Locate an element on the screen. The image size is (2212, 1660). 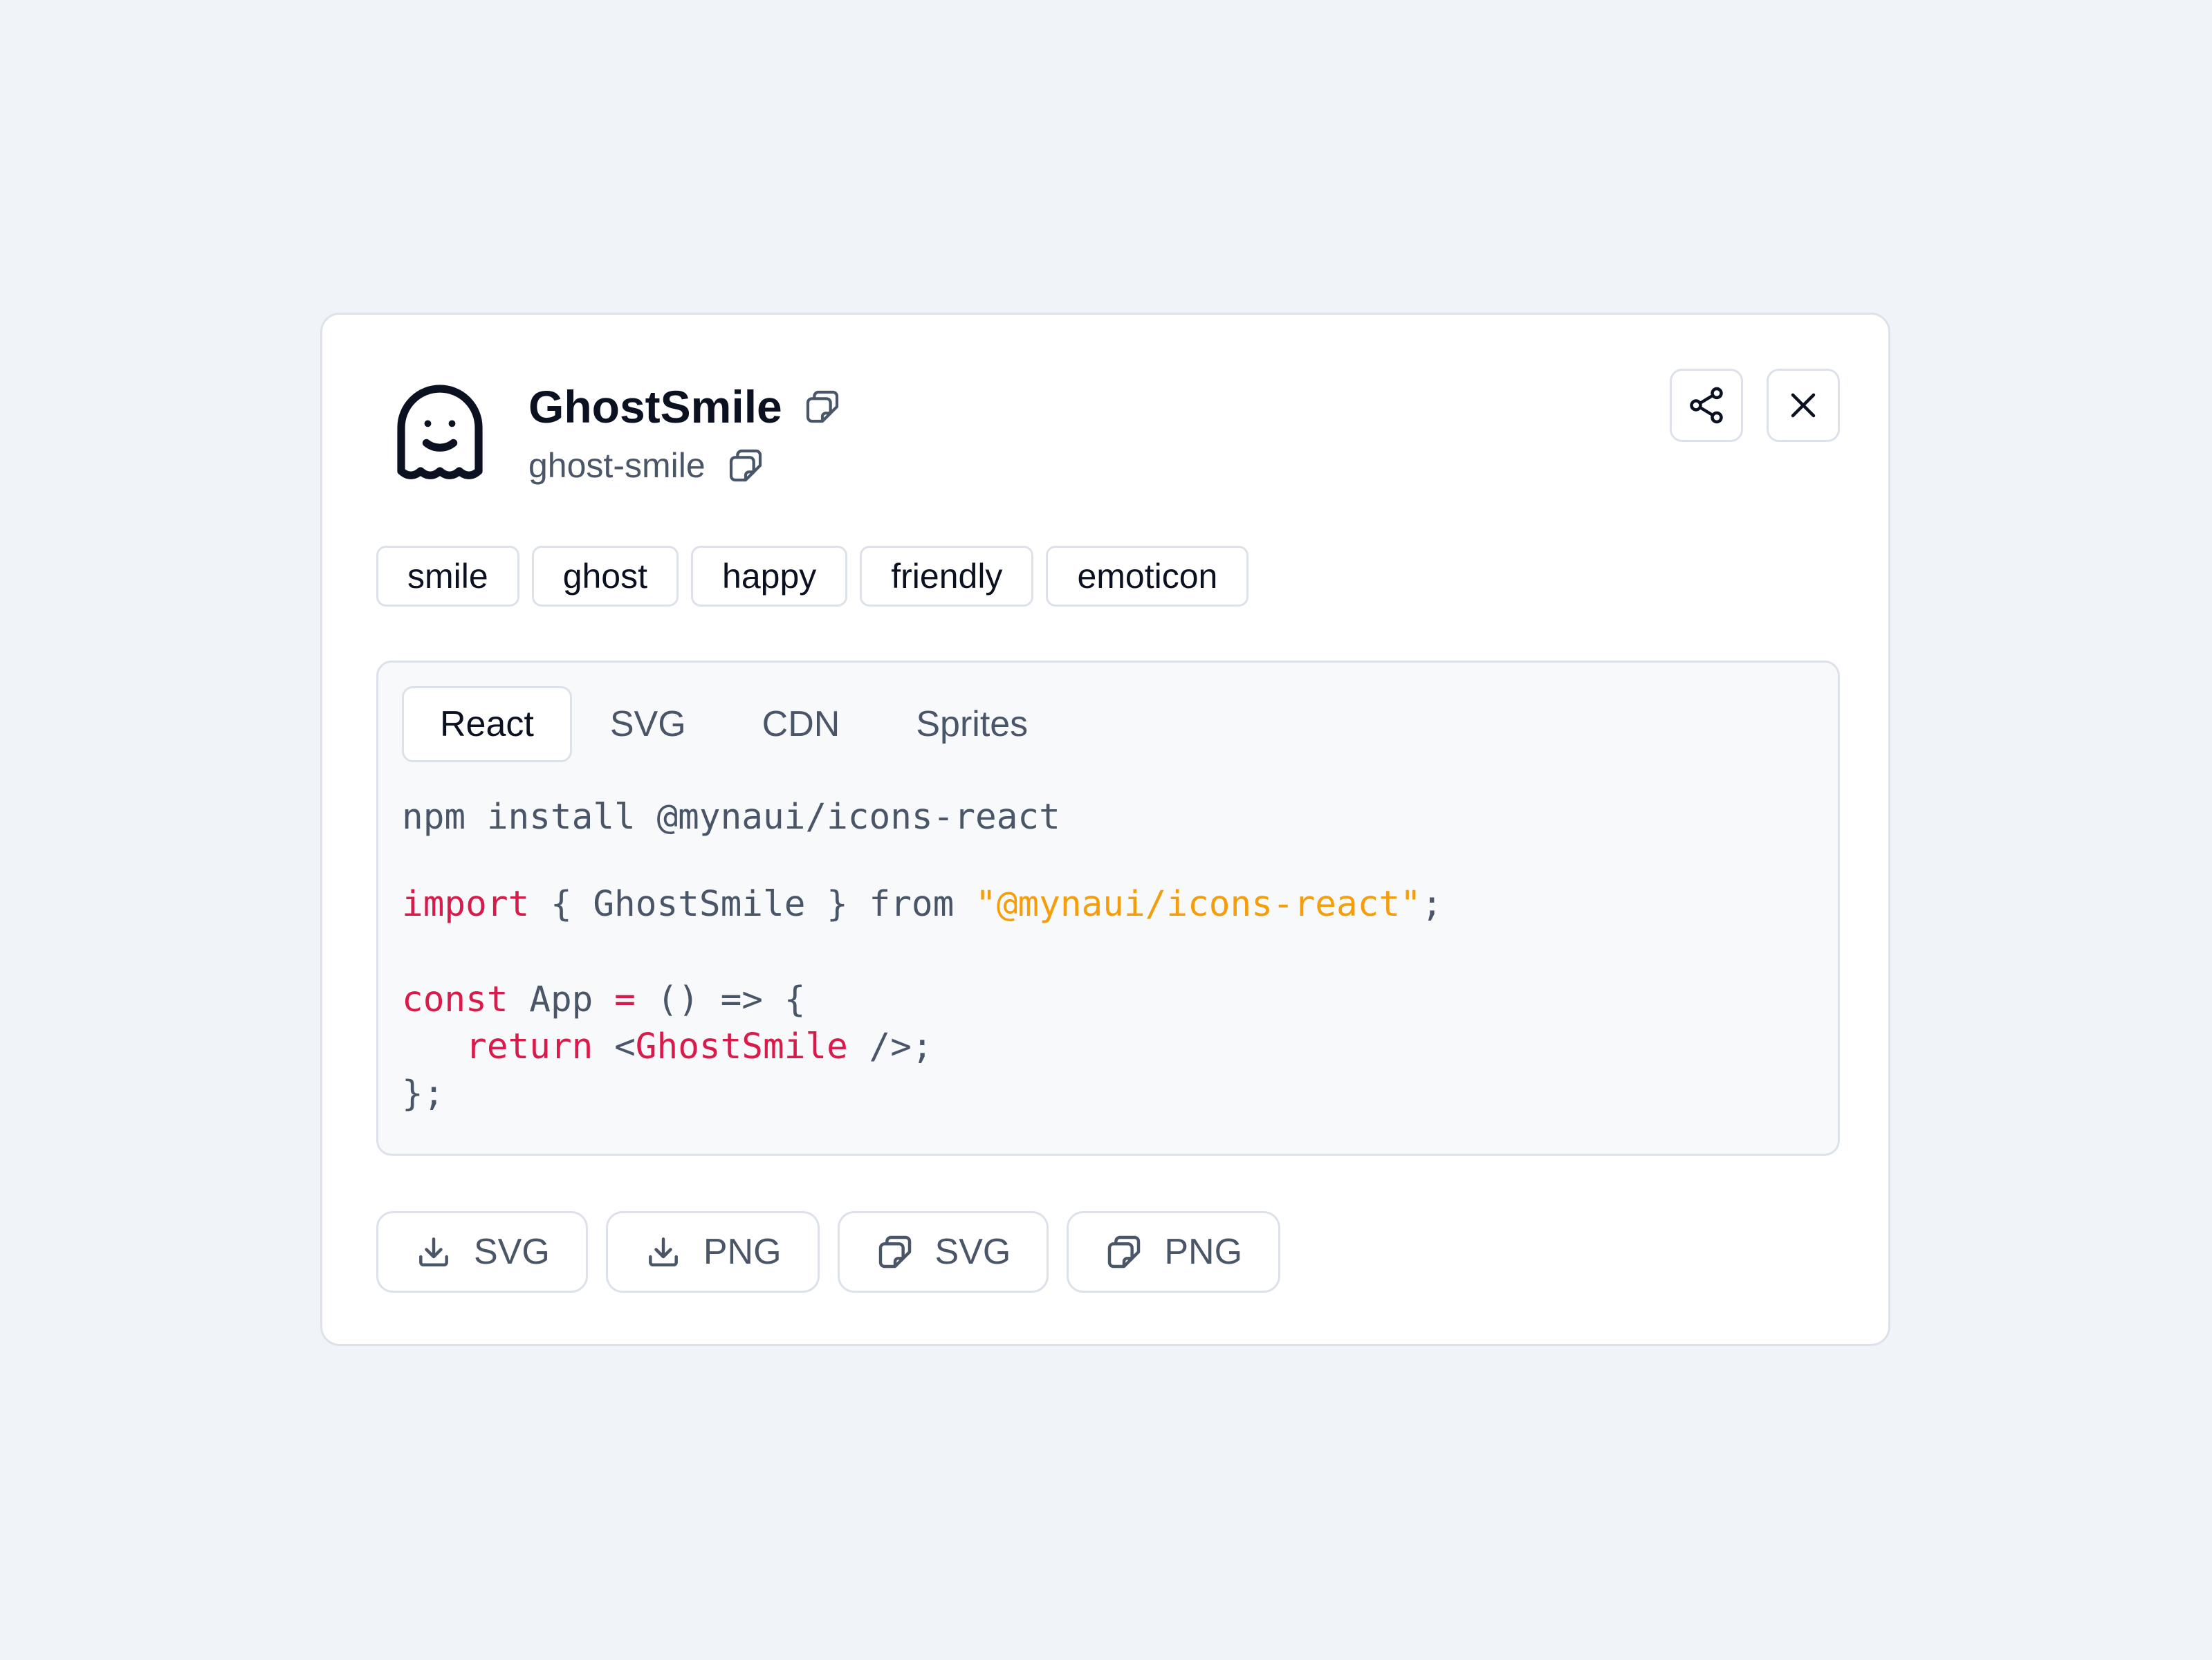
tag-chip: friendly is located at coordinates (947, 576).